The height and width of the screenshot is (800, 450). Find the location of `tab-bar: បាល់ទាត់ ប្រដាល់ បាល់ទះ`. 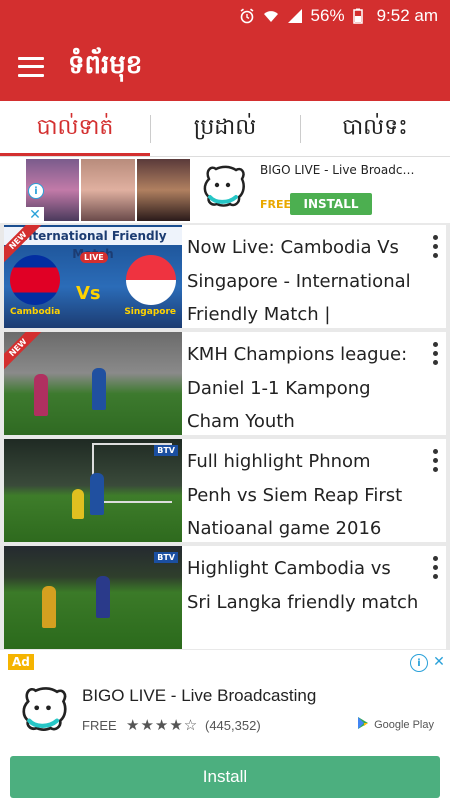

tab-bar: បាល់ទាត់ ប្រដាល់ បាល់ទះ is located at coordinates (225, 129).